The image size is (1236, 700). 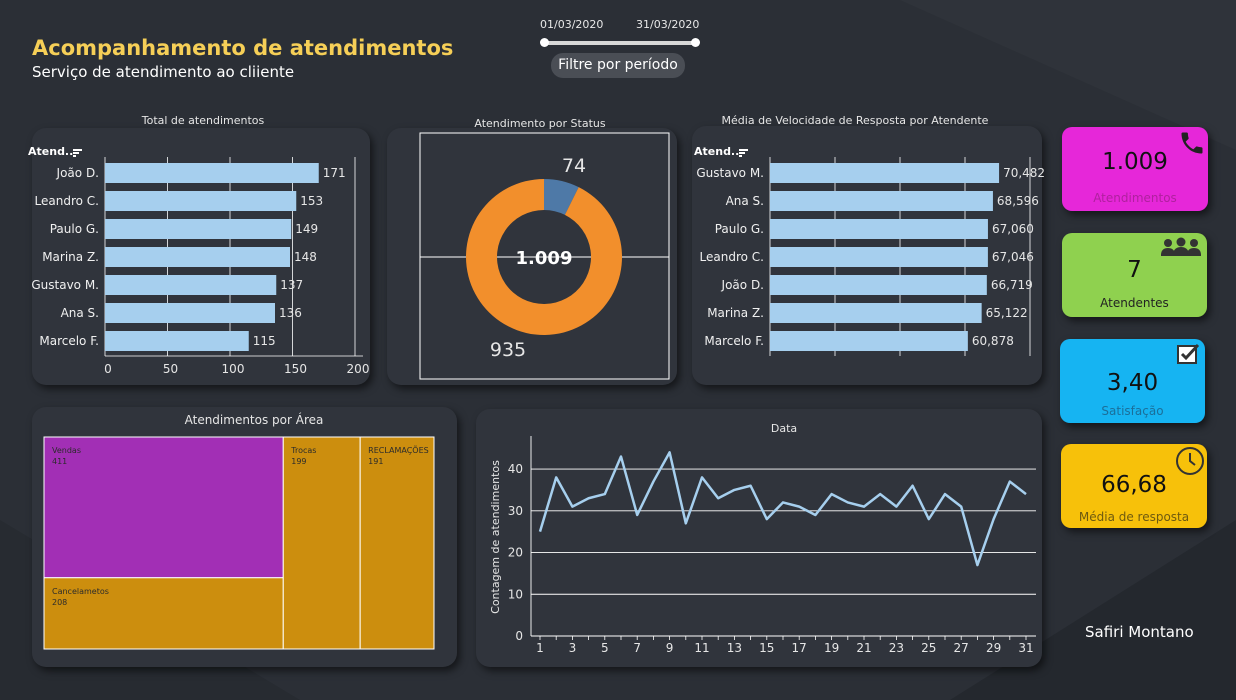 What do you see at coordinates (1135, 169) in the screenshot?
I see `kpi-atendimentos: 1.009 Atendimentos` at bounding box center [1135, 169].